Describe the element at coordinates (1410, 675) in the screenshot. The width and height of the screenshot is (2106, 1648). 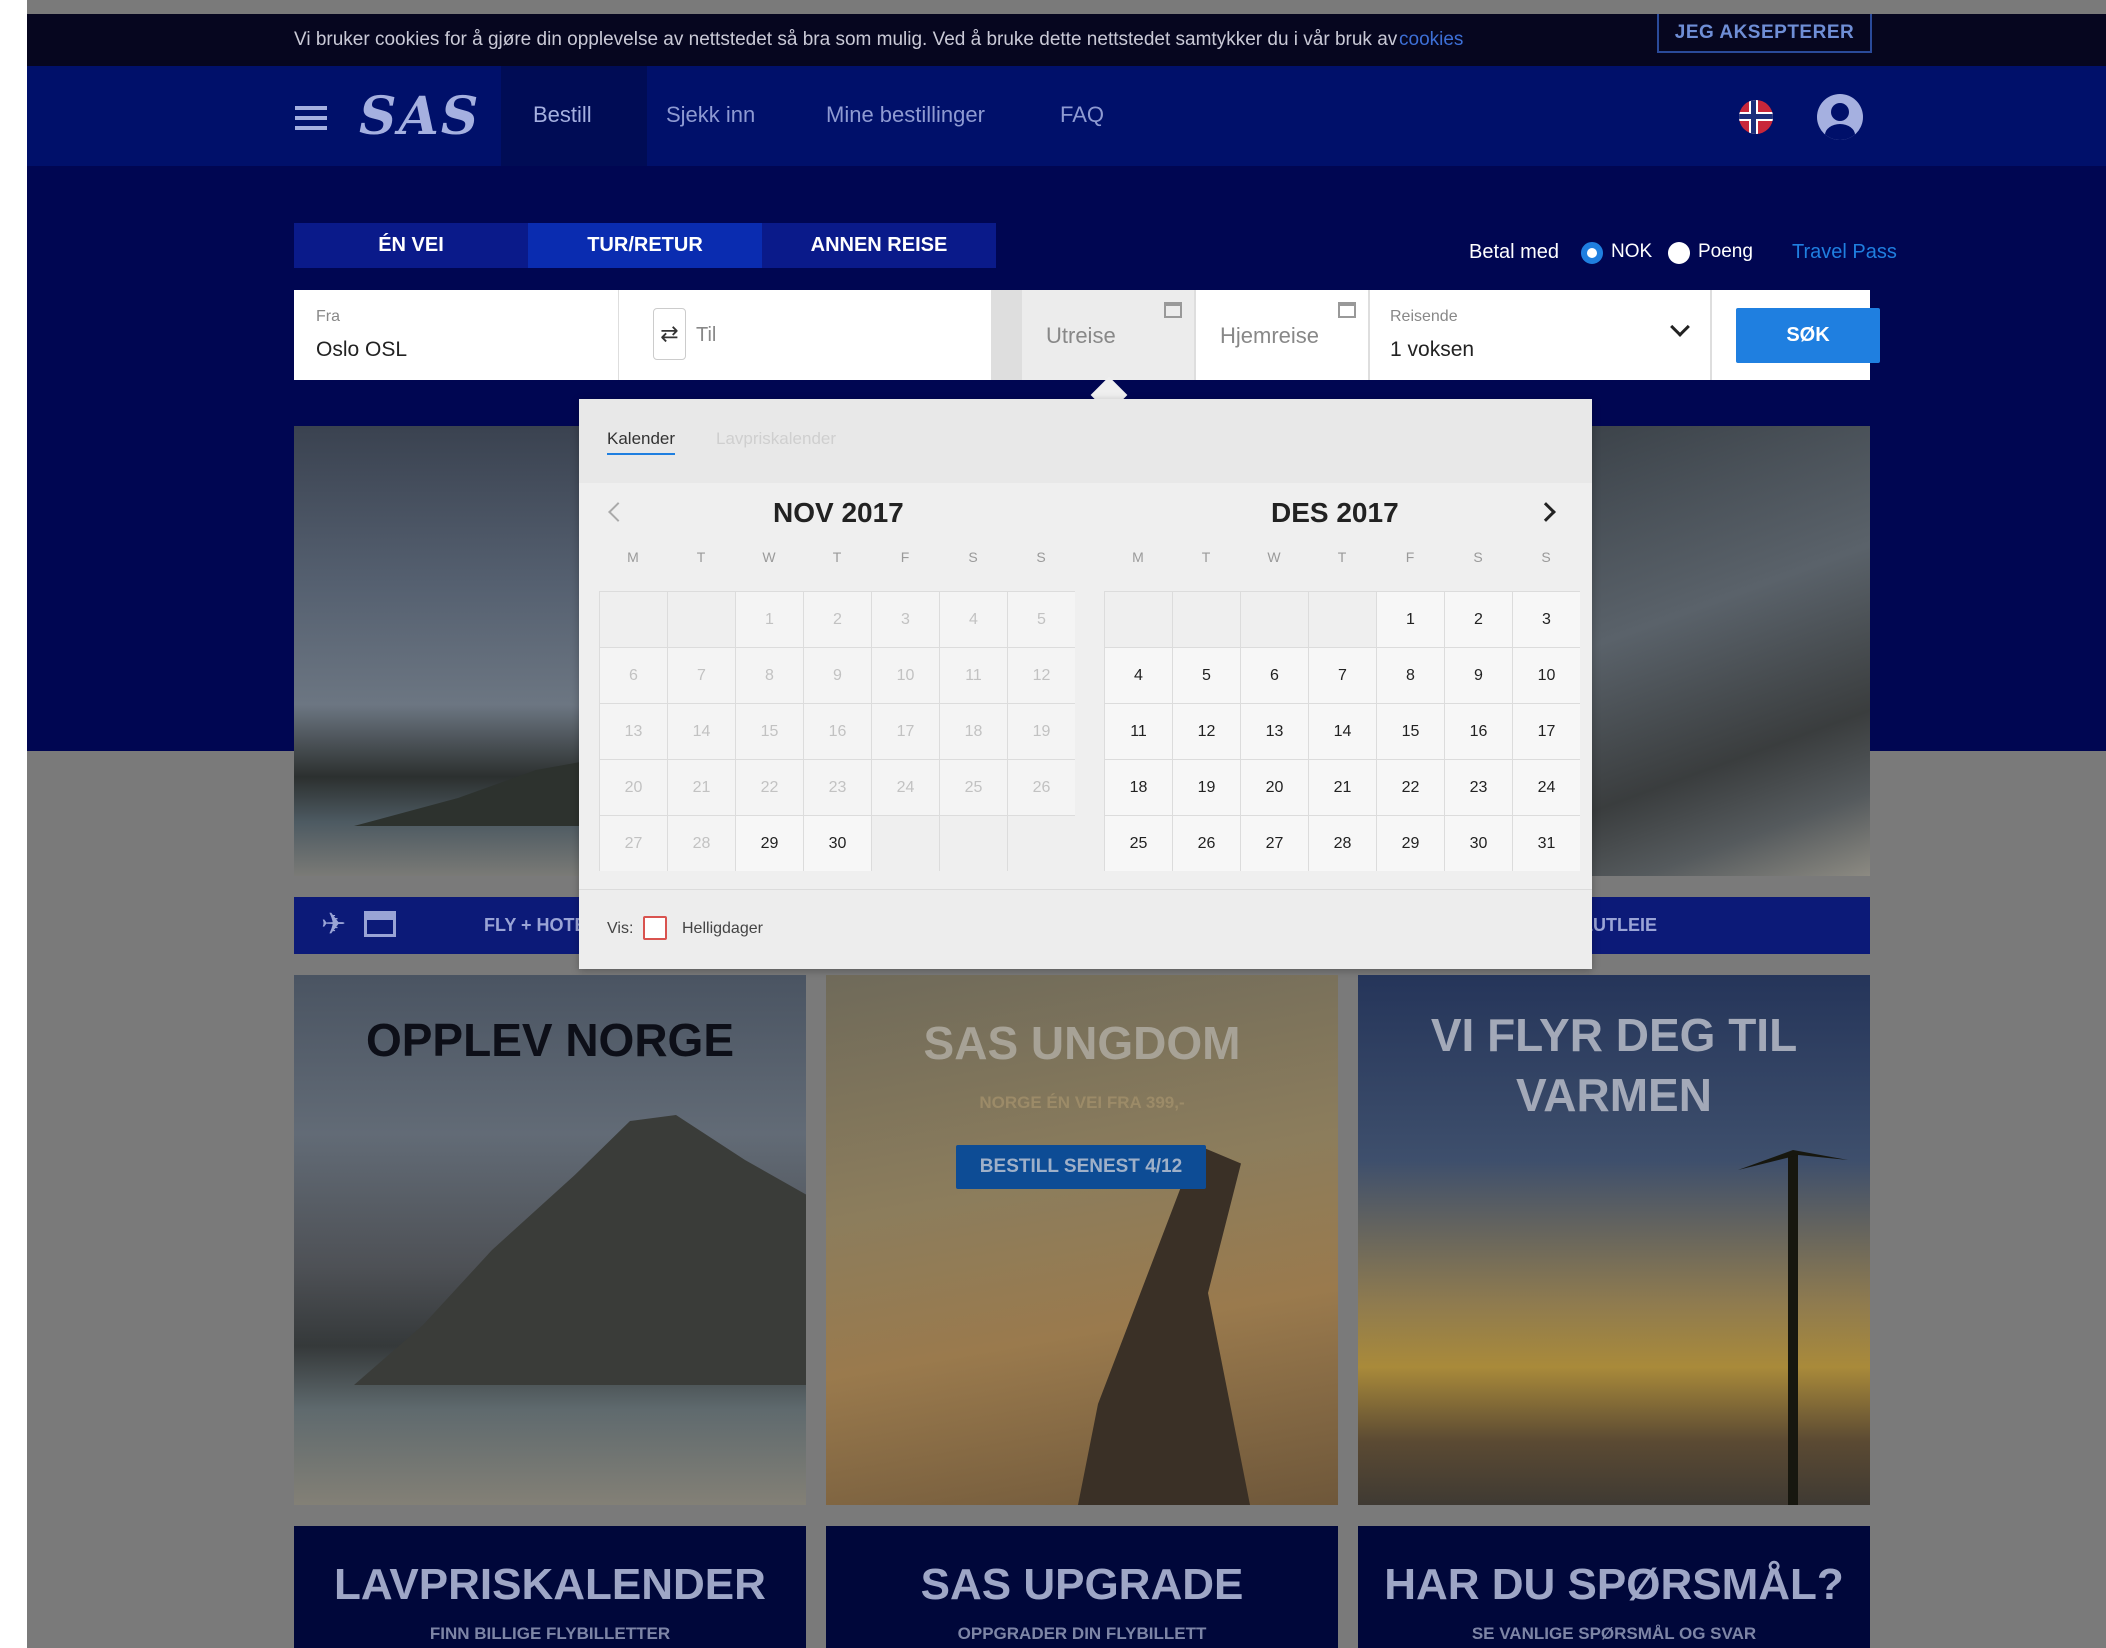
I see `calendar-day: 8` at that location.